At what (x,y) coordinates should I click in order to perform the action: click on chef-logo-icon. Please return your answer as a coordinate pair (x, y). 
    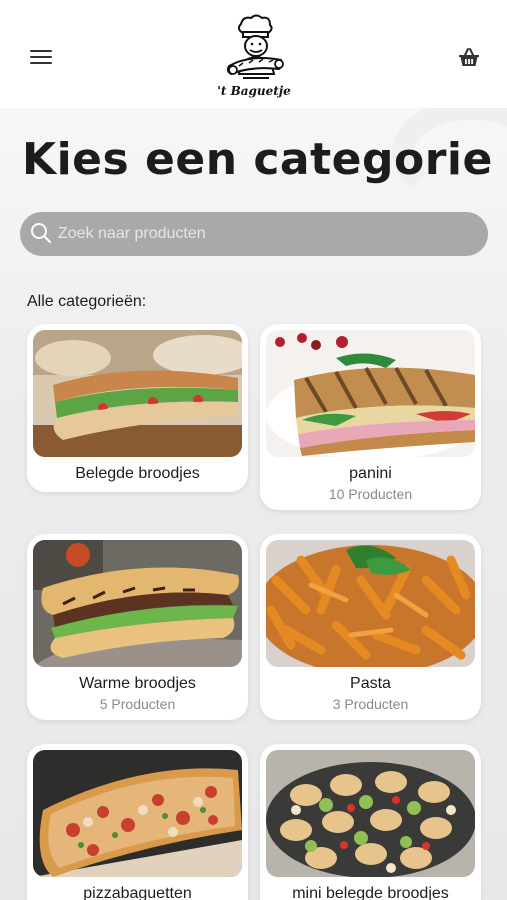
    Looking at the image, I should click on (255, 46).